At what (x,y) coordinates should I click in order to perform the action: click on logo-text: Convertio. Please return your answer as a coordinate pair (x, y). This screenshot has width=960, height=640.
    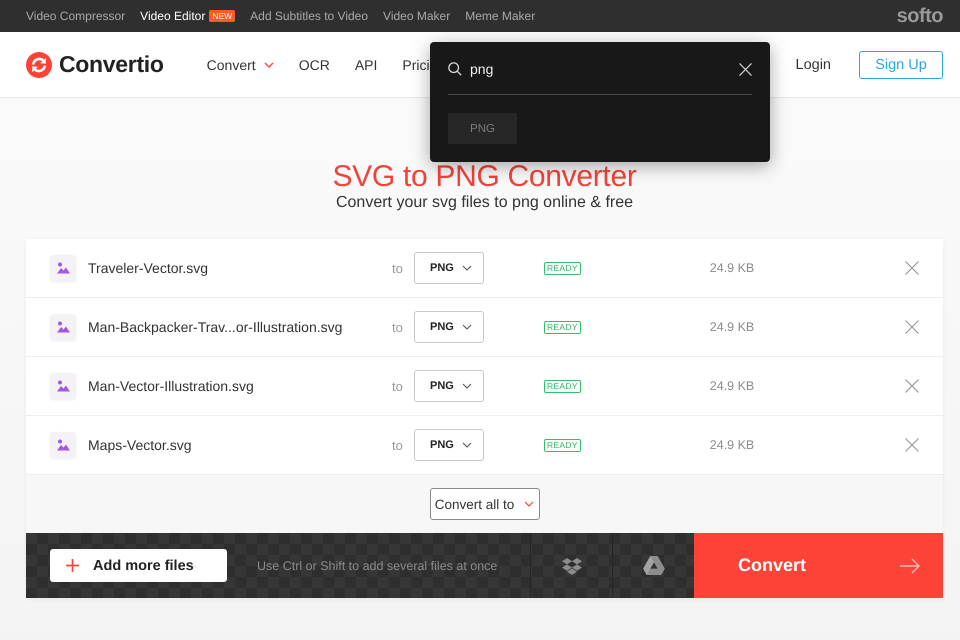
    Looking at the image, I should click on (111, 64).